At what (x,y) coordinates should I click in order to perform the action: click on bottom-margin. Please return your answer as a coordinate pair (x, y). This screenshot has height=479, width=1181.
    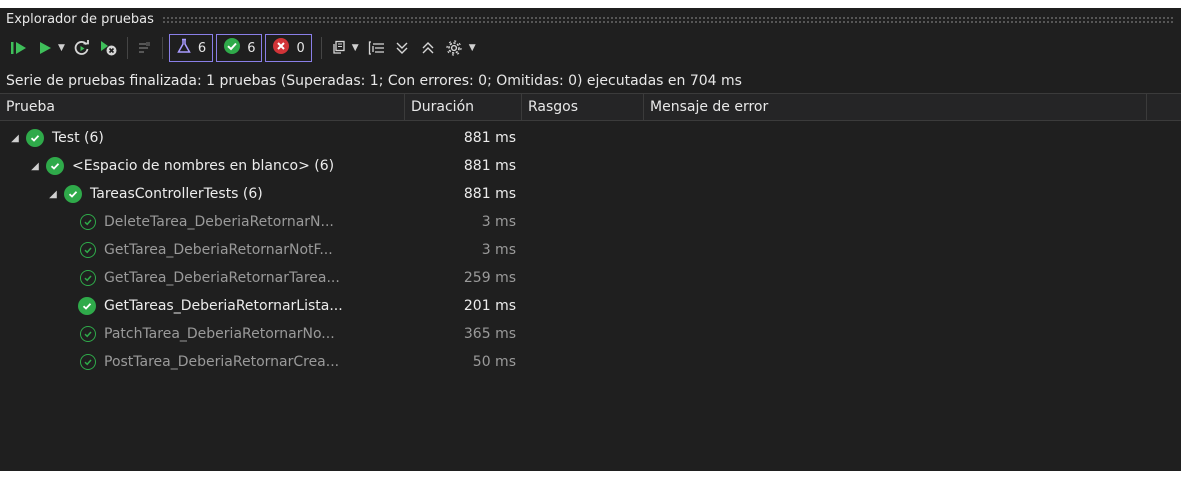
    Looking at the image, I should click on (590, 475).